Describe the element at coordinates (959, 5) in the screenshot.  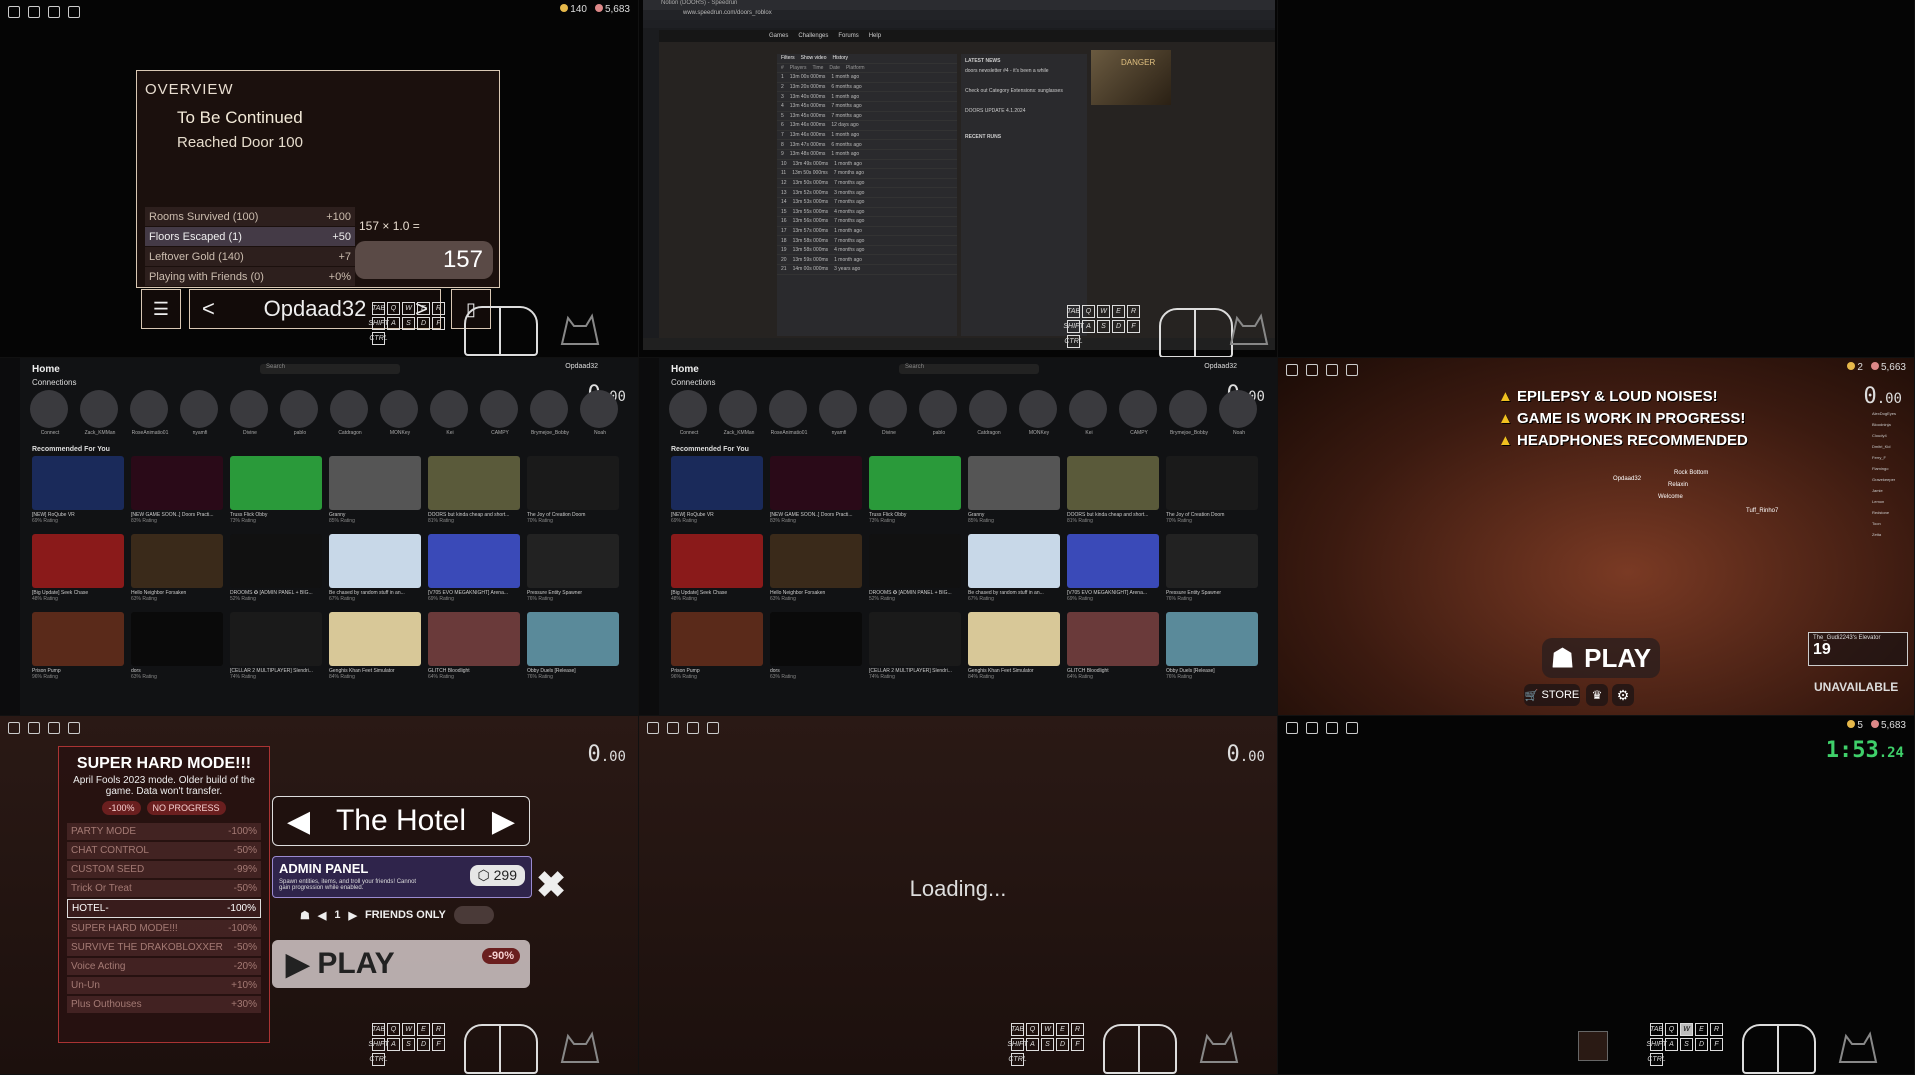
I see `browser-tab: Notion (DOORS) - Speedrun` at that location.